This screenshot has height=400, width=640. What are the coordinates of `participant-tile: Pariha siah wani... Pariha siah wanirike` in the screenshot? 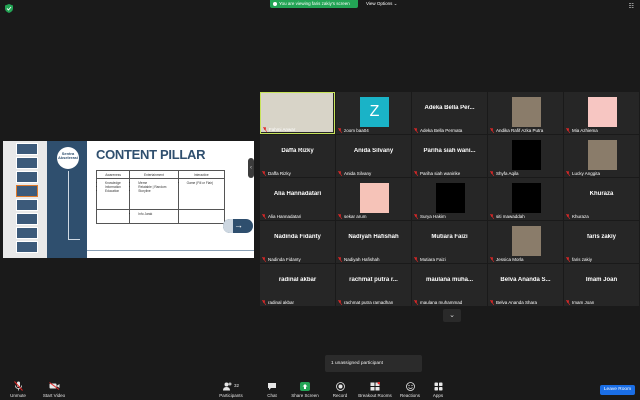 It's located at (449, 156).